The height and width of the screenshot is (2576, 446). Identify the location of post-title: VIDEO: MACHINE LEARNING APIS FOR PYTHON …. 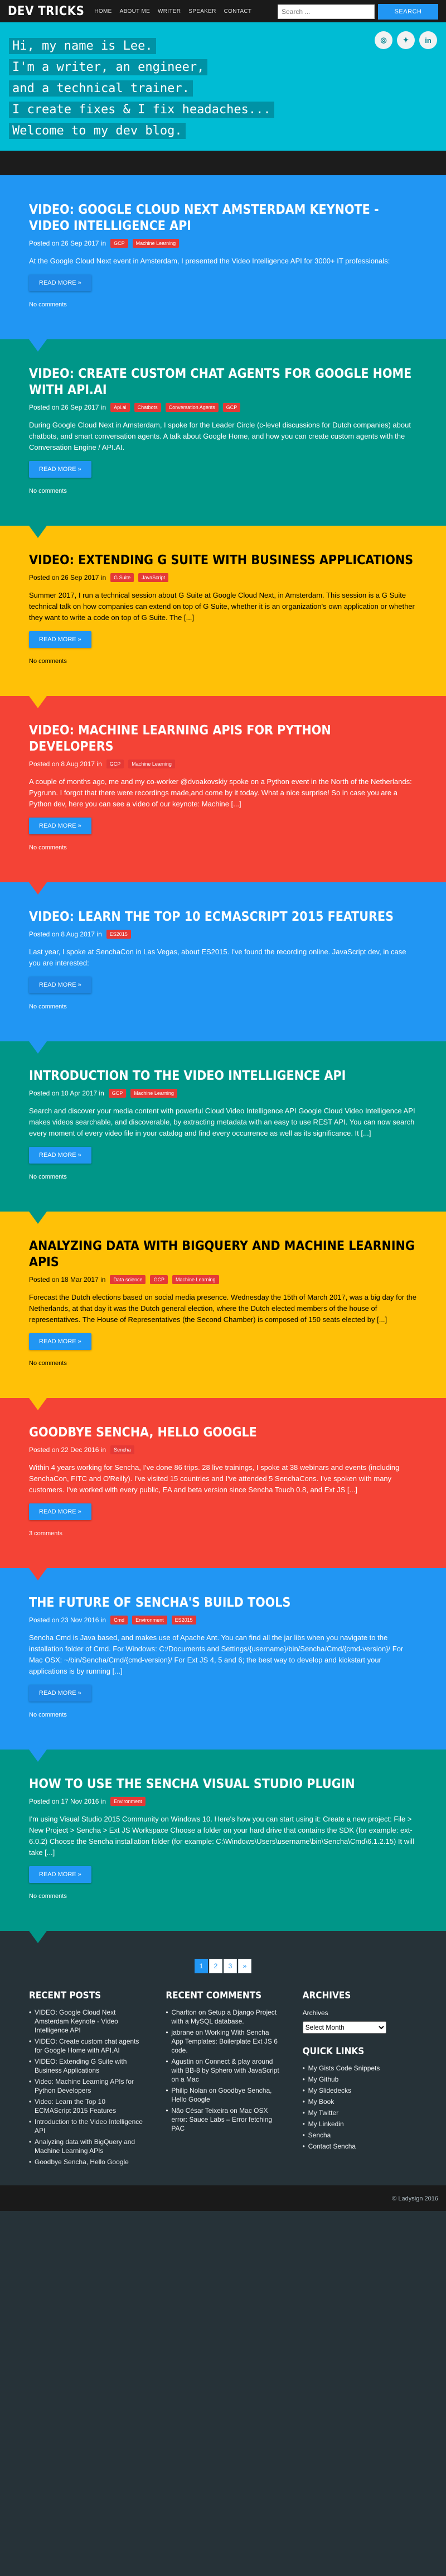
(223, 739).